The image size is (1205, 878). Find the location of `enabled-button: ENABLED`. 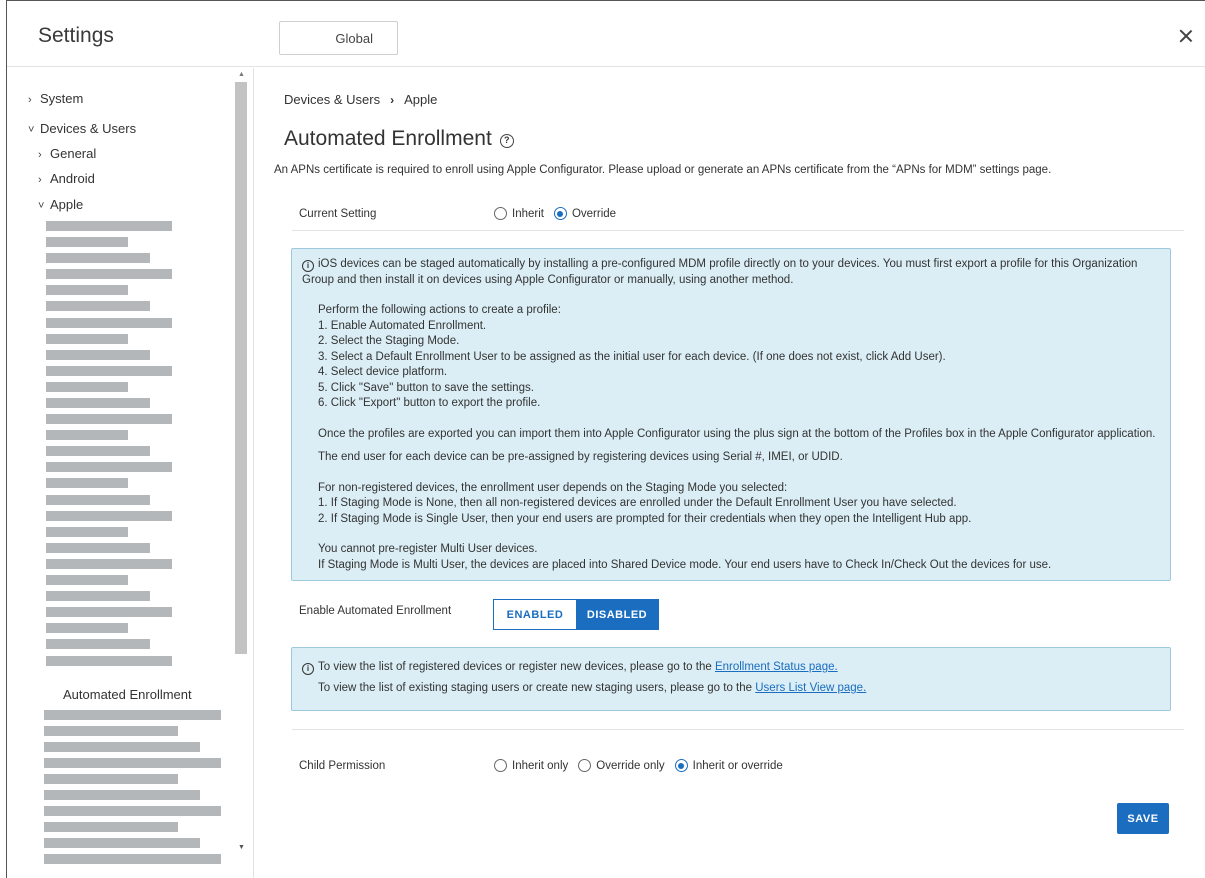

enabled-button: ENABLED is located at coordinates (535, 614).